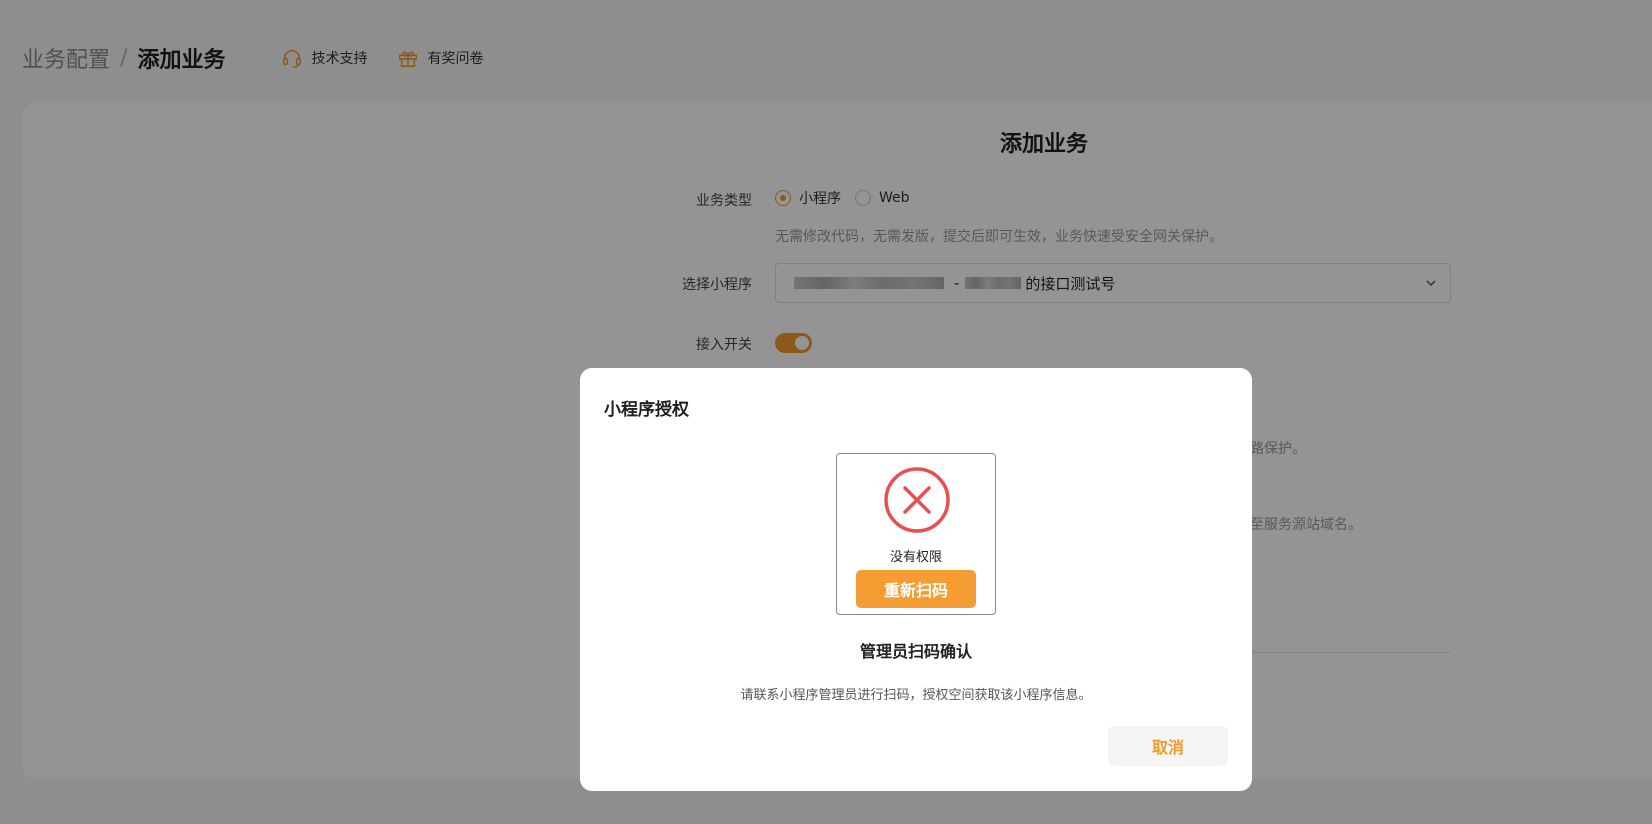 The height and width of the screenshot is (824, 1652). Describe the element at coordinates (917, 500) in the screenshot. I see `error-circle-icon` at that location.